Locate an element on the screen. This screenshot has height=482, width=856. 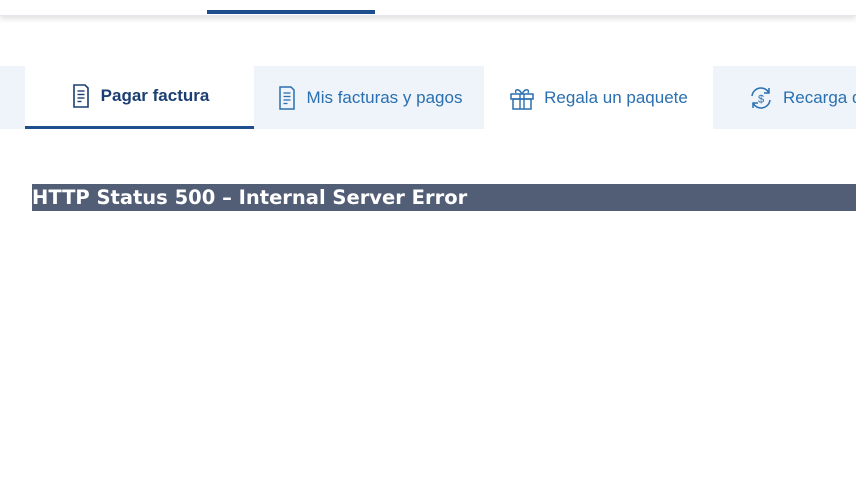
tab-regala-paquete: Regala un paquete is located at coordinates (598, 97).